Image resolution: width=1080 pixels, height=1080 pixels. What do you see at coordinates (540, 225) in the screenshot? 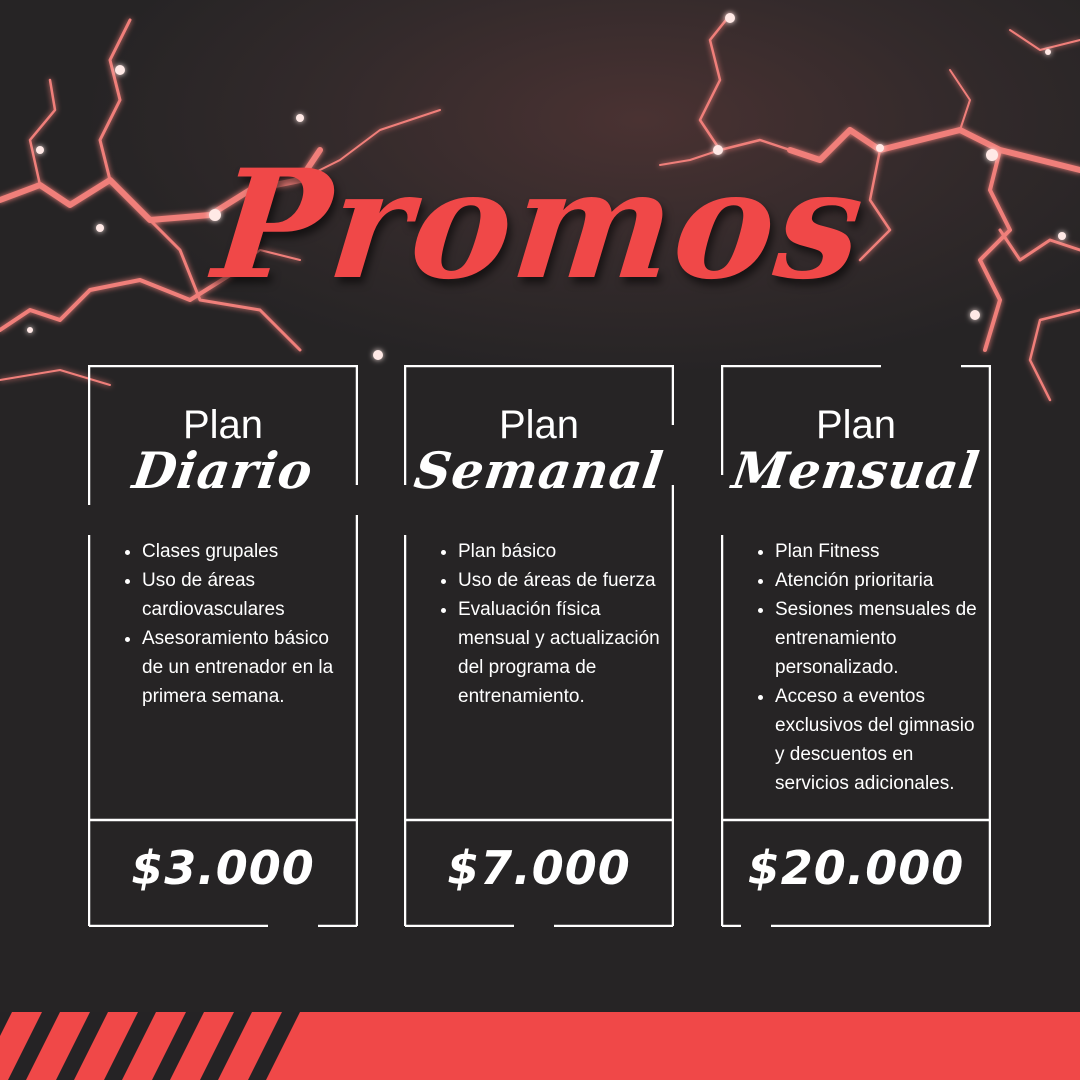
I see `promos-title: Promos` at bounding box center [540, 225].